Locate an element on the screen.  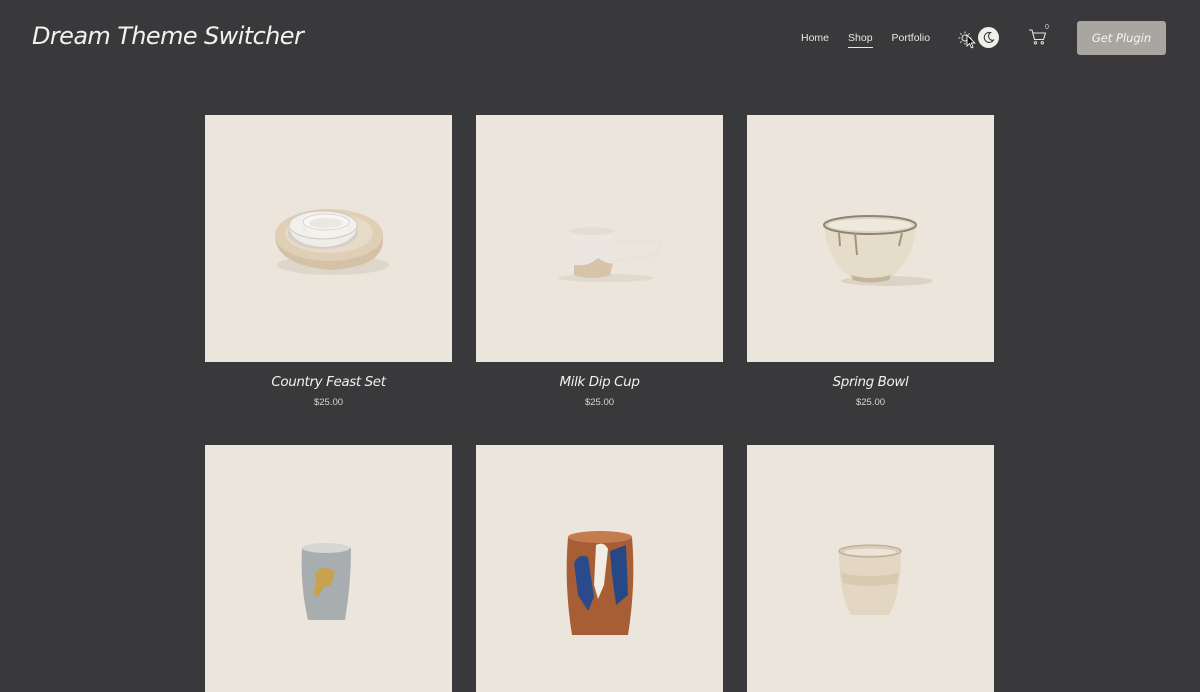
product-card: Spring Bowl $25.00 is located at coordinates (870, 261).